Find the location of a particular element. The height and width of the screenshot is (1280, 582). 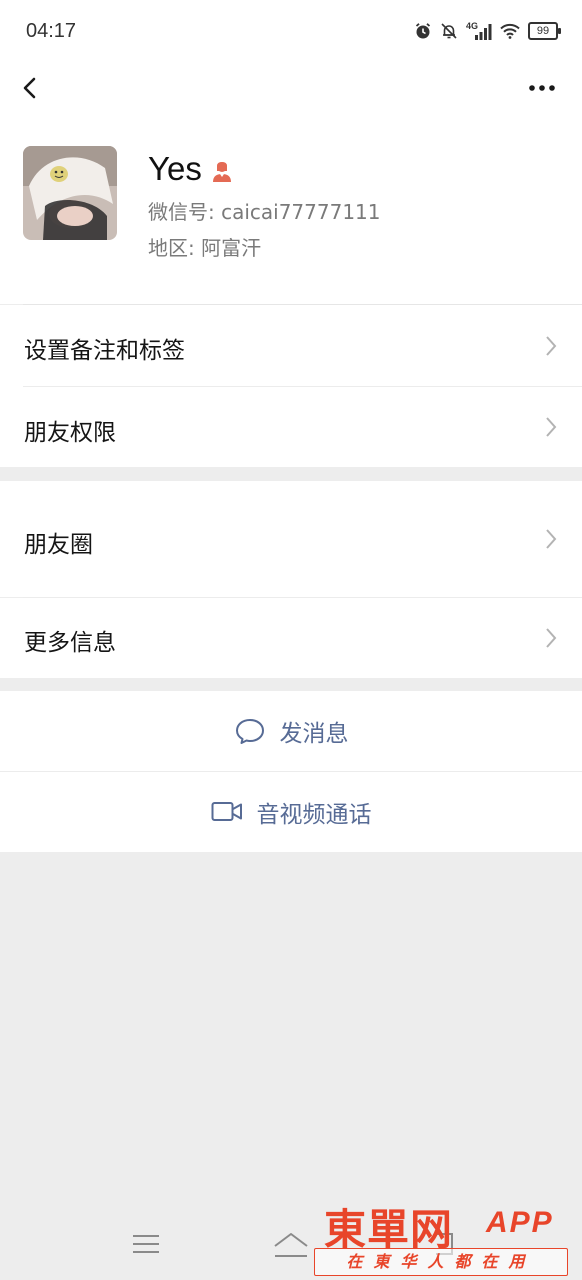

avatar-image is located at coordinates (70, 193).